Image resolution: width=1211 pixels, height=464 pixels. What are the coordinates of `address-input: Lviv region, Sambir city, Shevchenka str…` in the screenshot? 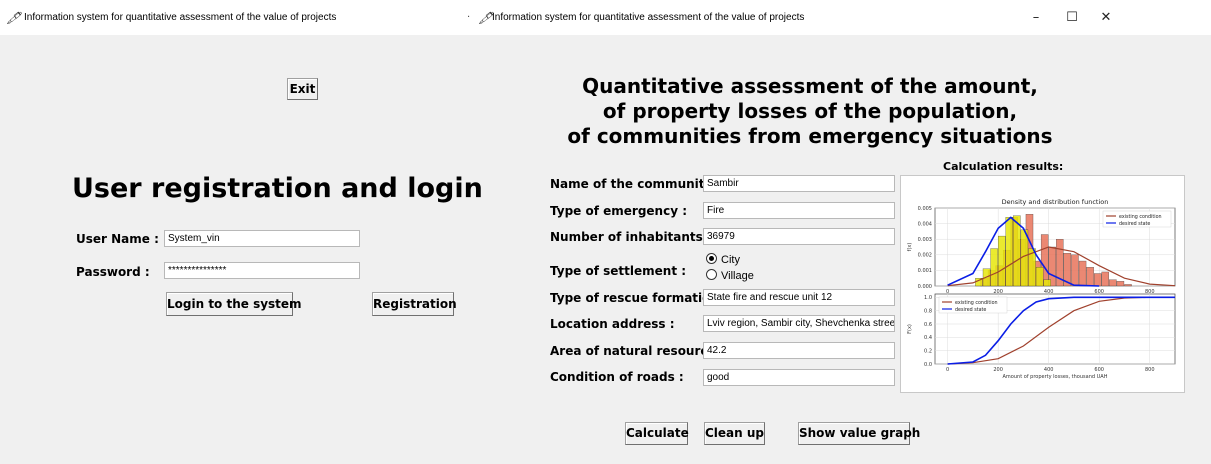 It's located at (799, 323).